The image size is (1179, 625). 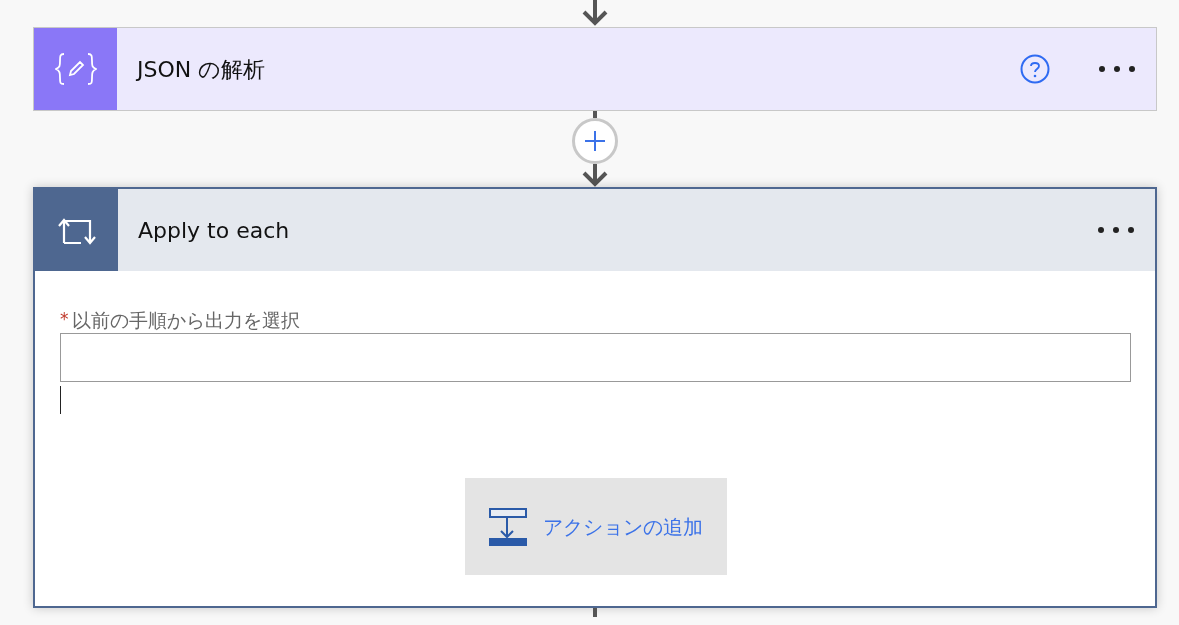 I want to click on step-title: JSON の解析, so click(x=201, y=69).